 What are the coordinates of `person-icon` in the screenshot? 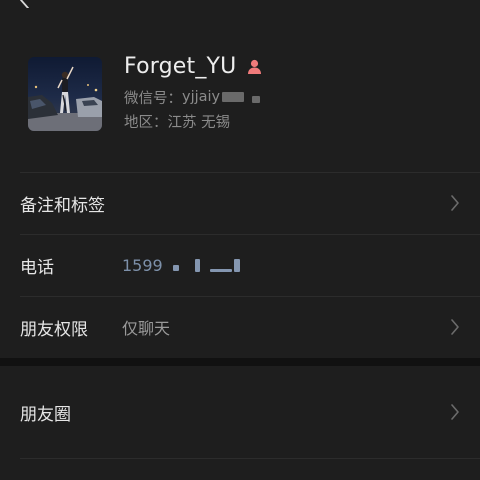 It's located at (255, 66).